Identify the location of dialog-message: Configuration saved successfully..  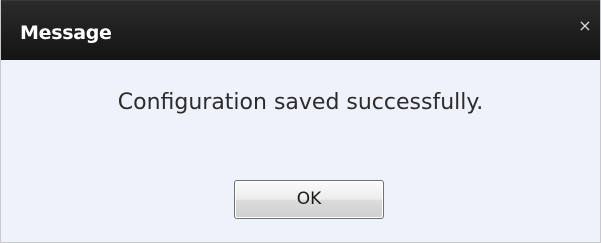
(300, 102).